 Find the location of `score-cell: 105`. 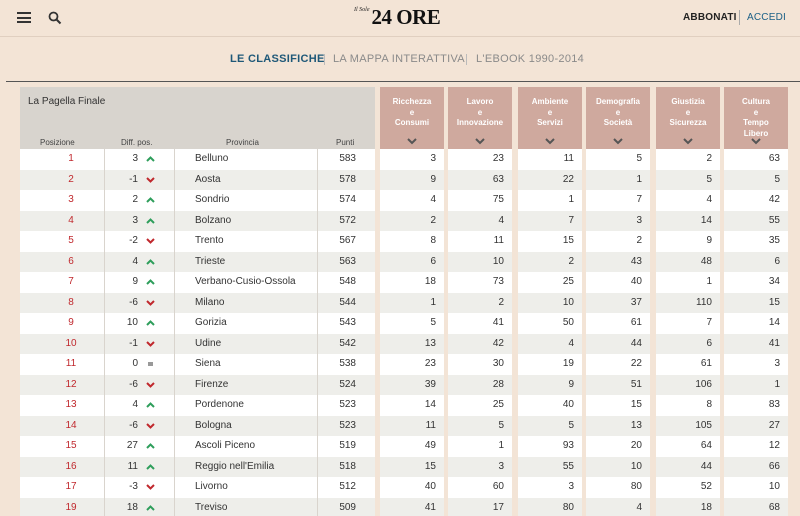

score-cell: 105 is located at coordinates (703, 425).